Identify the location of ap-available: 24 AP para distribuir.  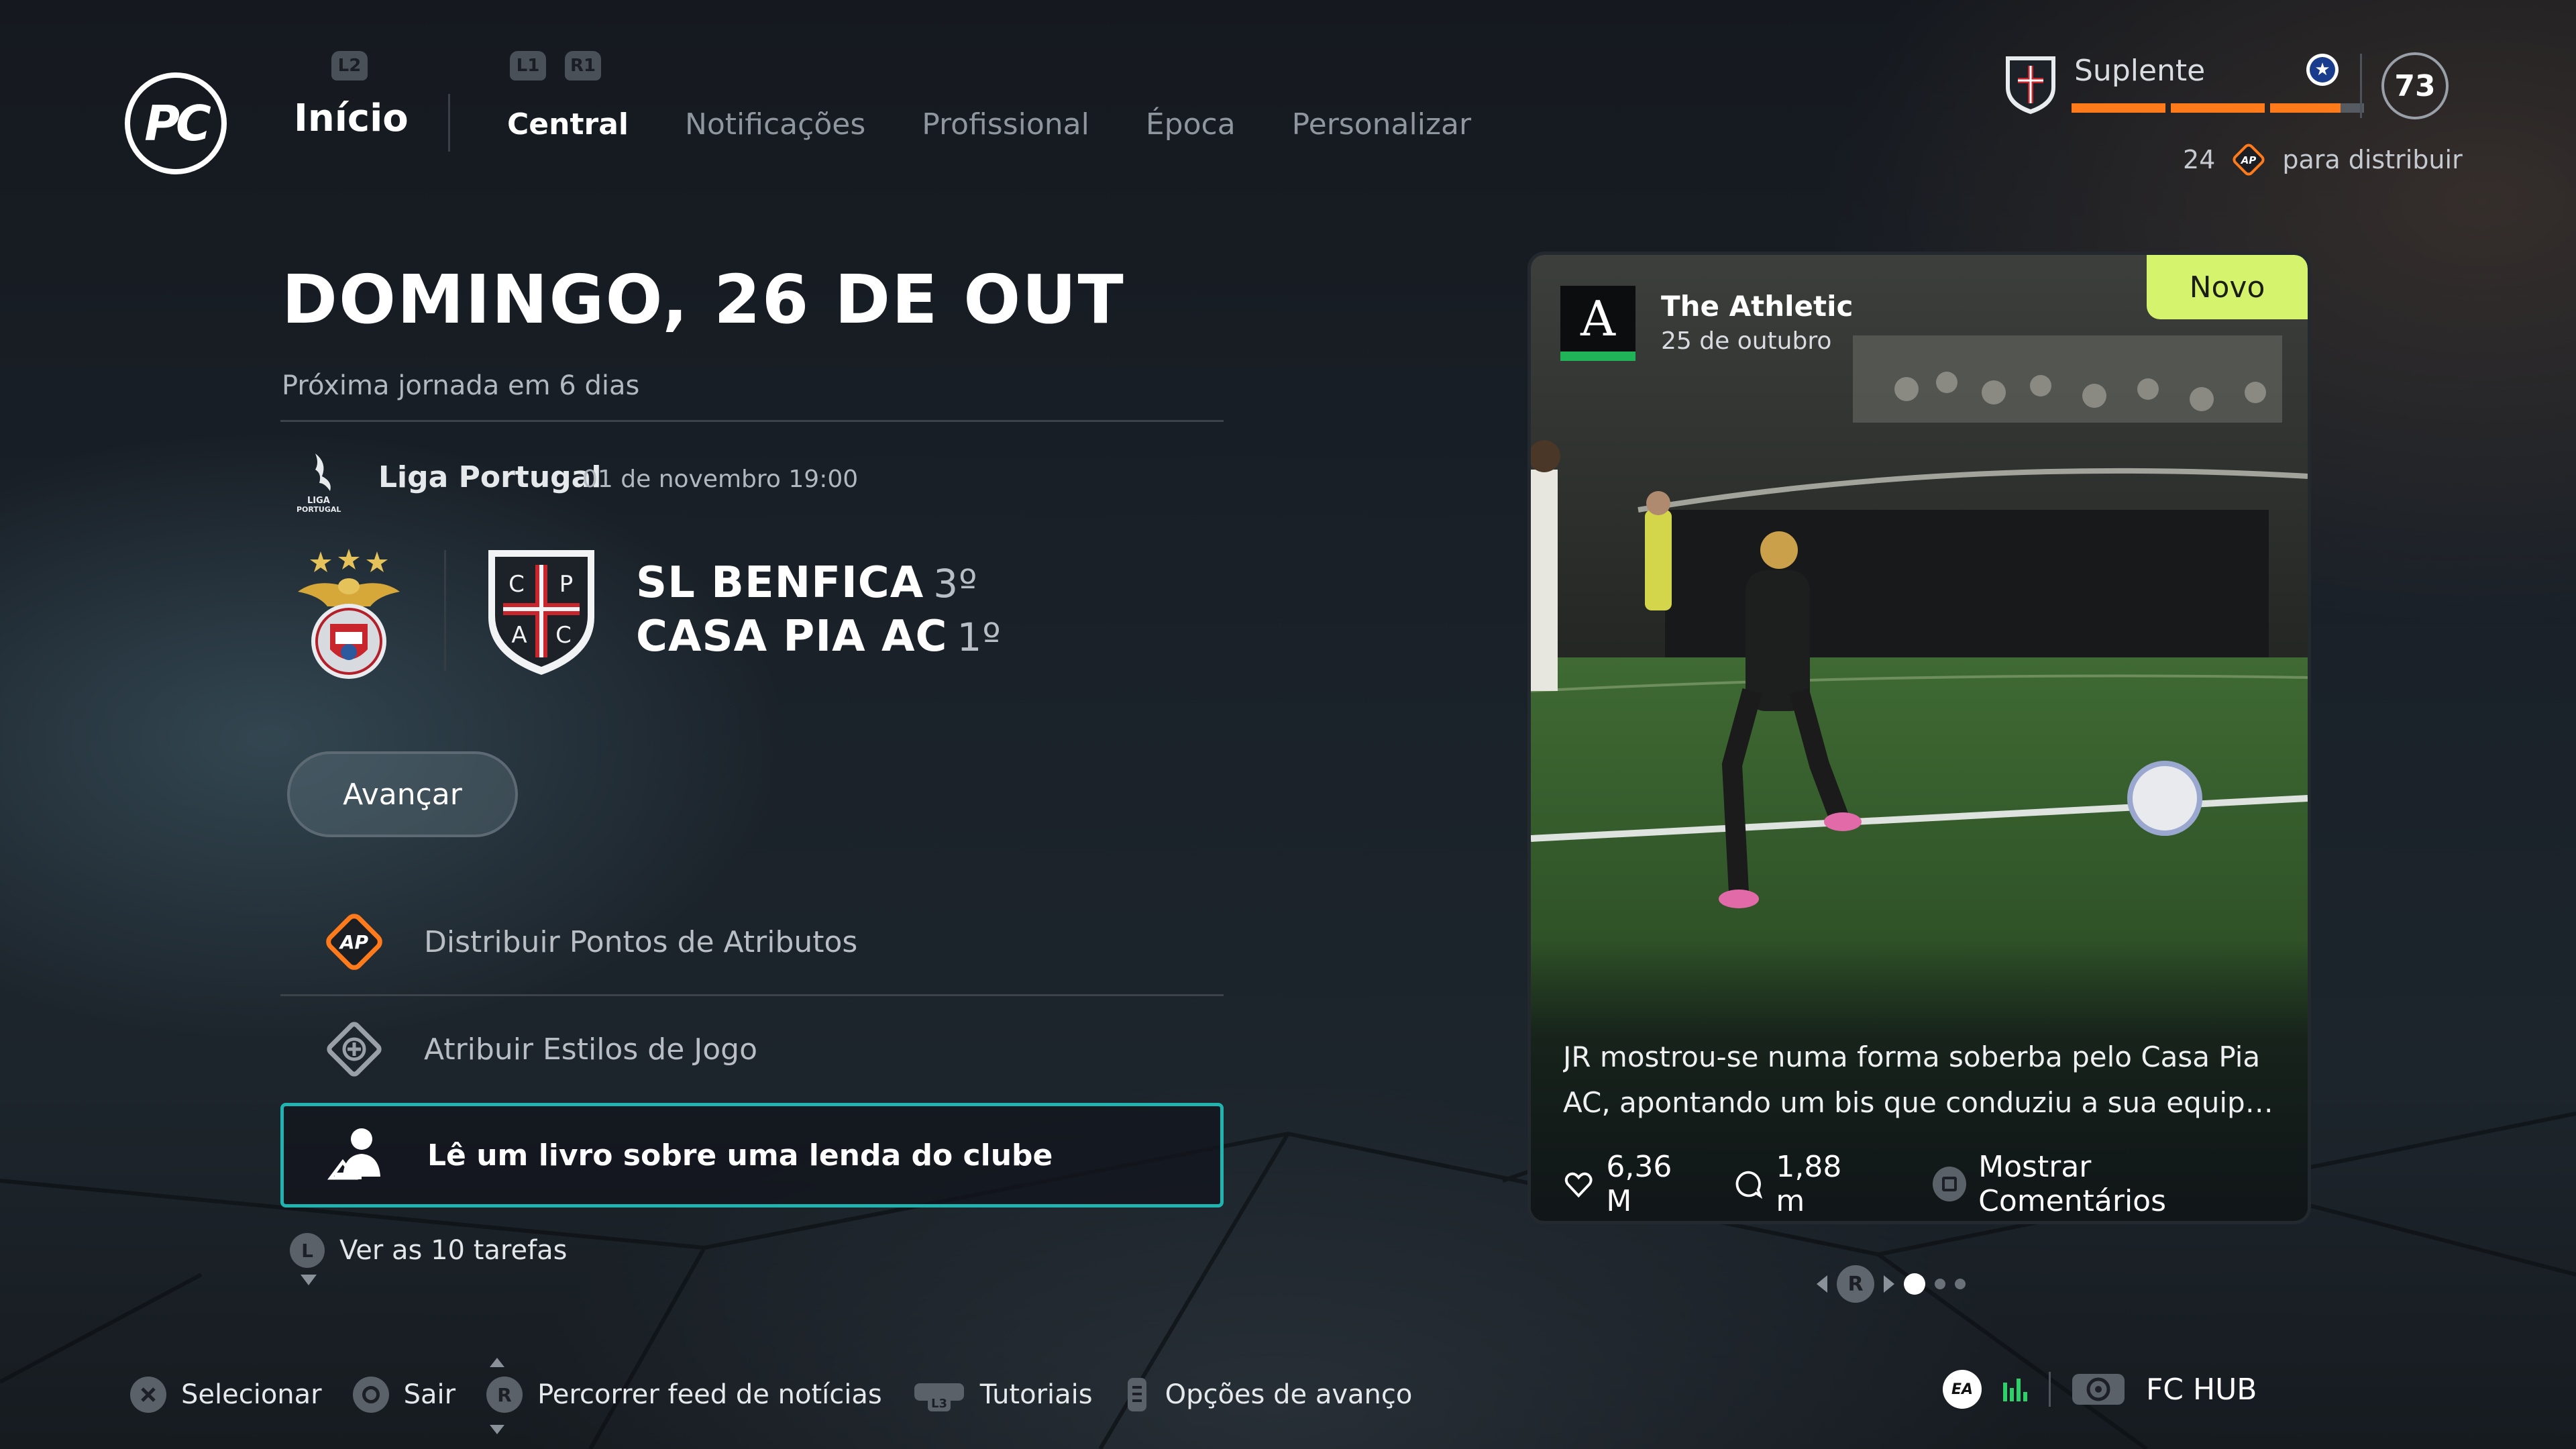
(2323, 159).